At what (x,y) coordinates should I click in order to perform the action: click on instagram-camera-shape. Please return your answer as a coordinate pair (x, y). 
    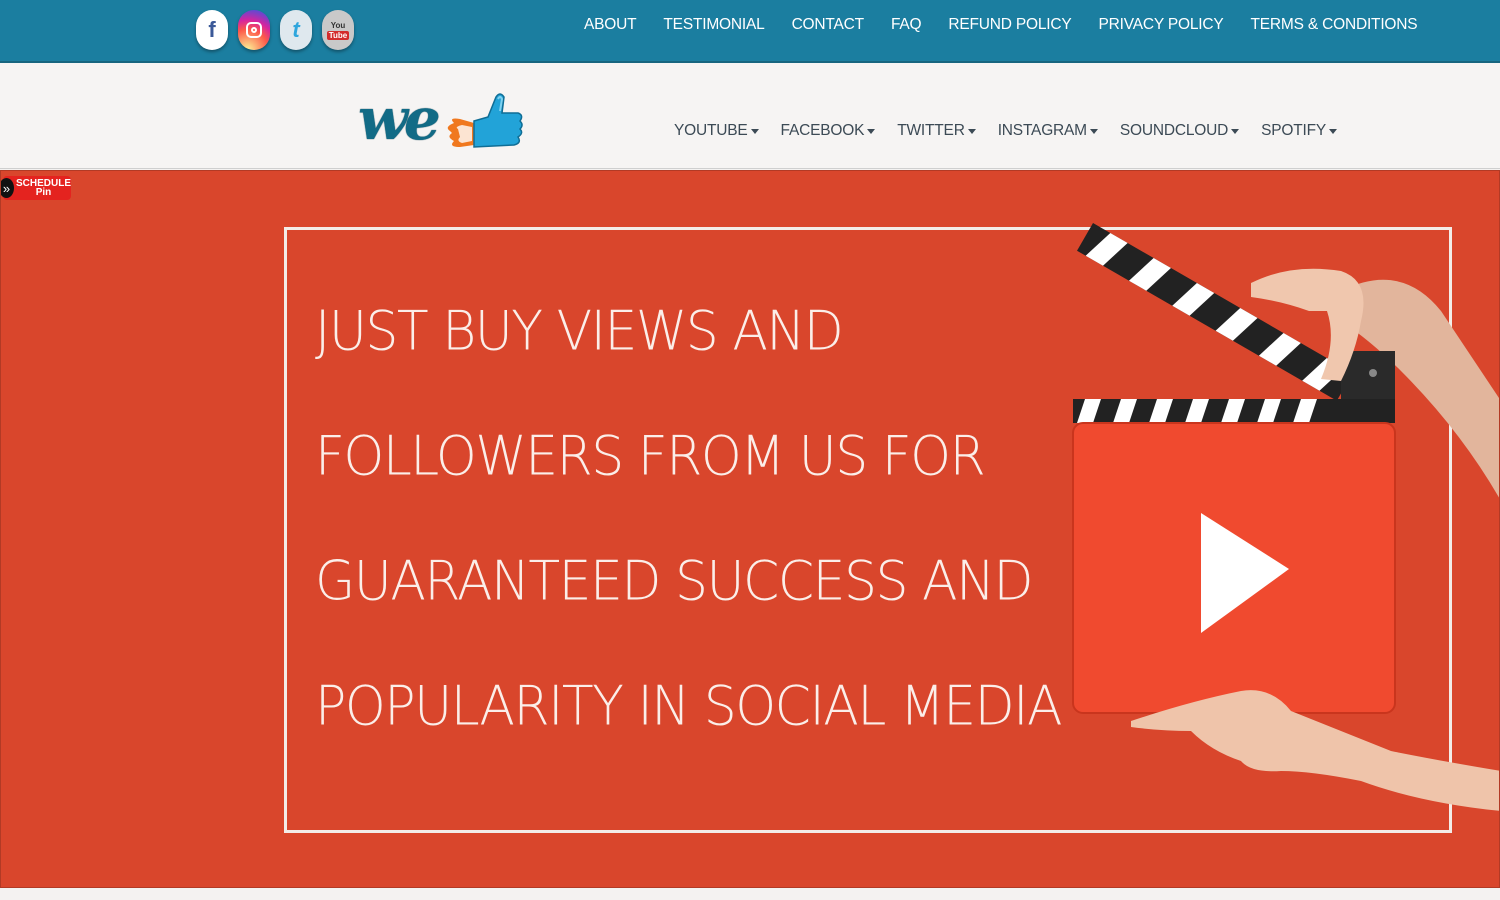
    Looking at the image, I should click on (254, 30).